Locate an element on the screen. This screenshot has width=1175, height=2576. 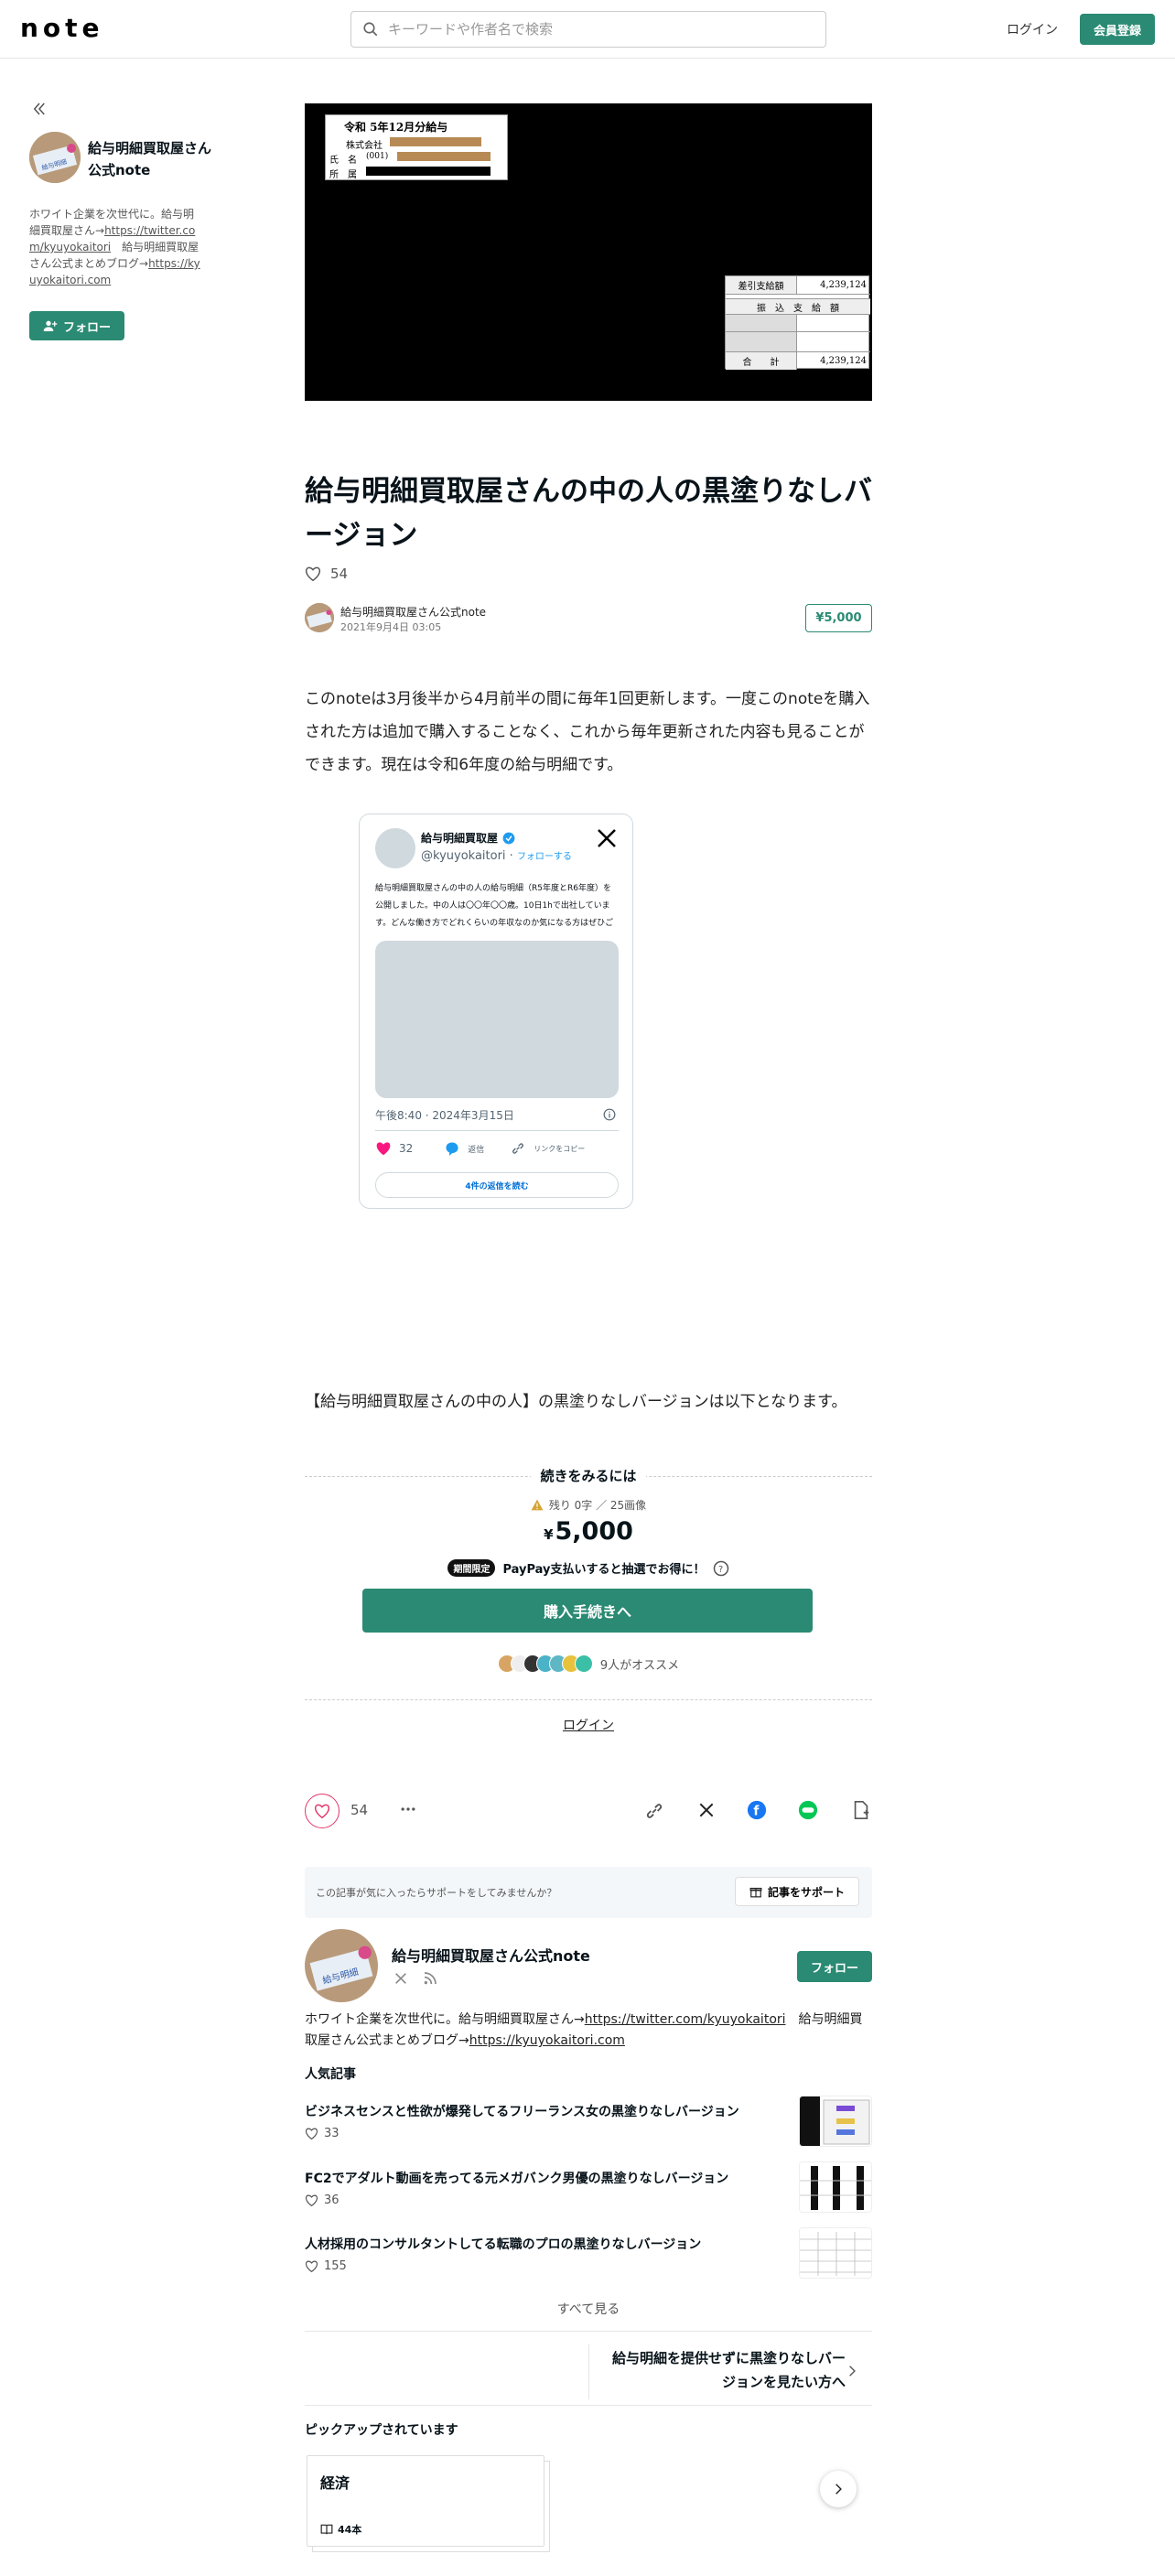
more-options-icon is located at coordinates (408, 1811).